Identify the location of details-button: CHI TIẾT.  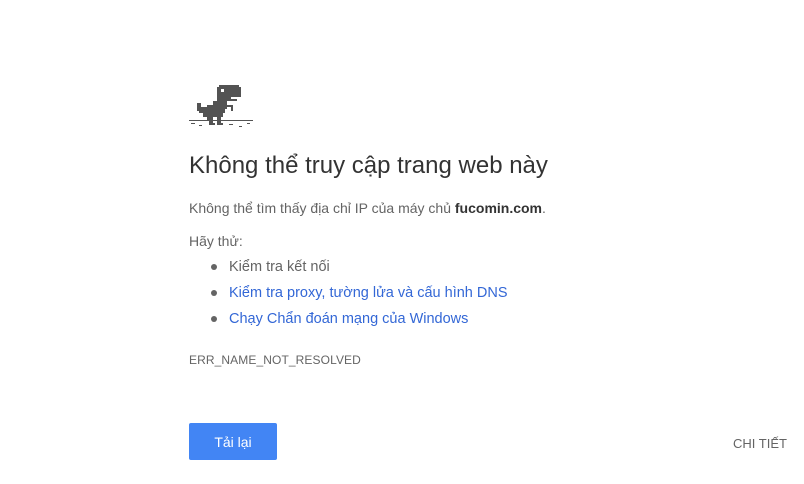
(760, 443).